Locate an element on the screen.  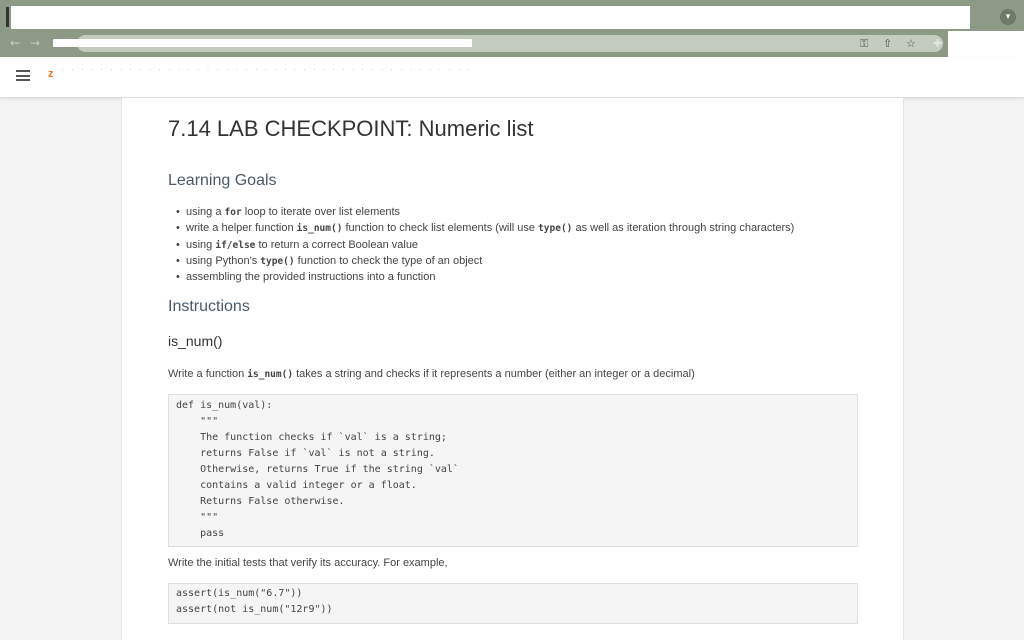
code-line: assert(not is_num("12r9")) is located at coordinates (254, 609).